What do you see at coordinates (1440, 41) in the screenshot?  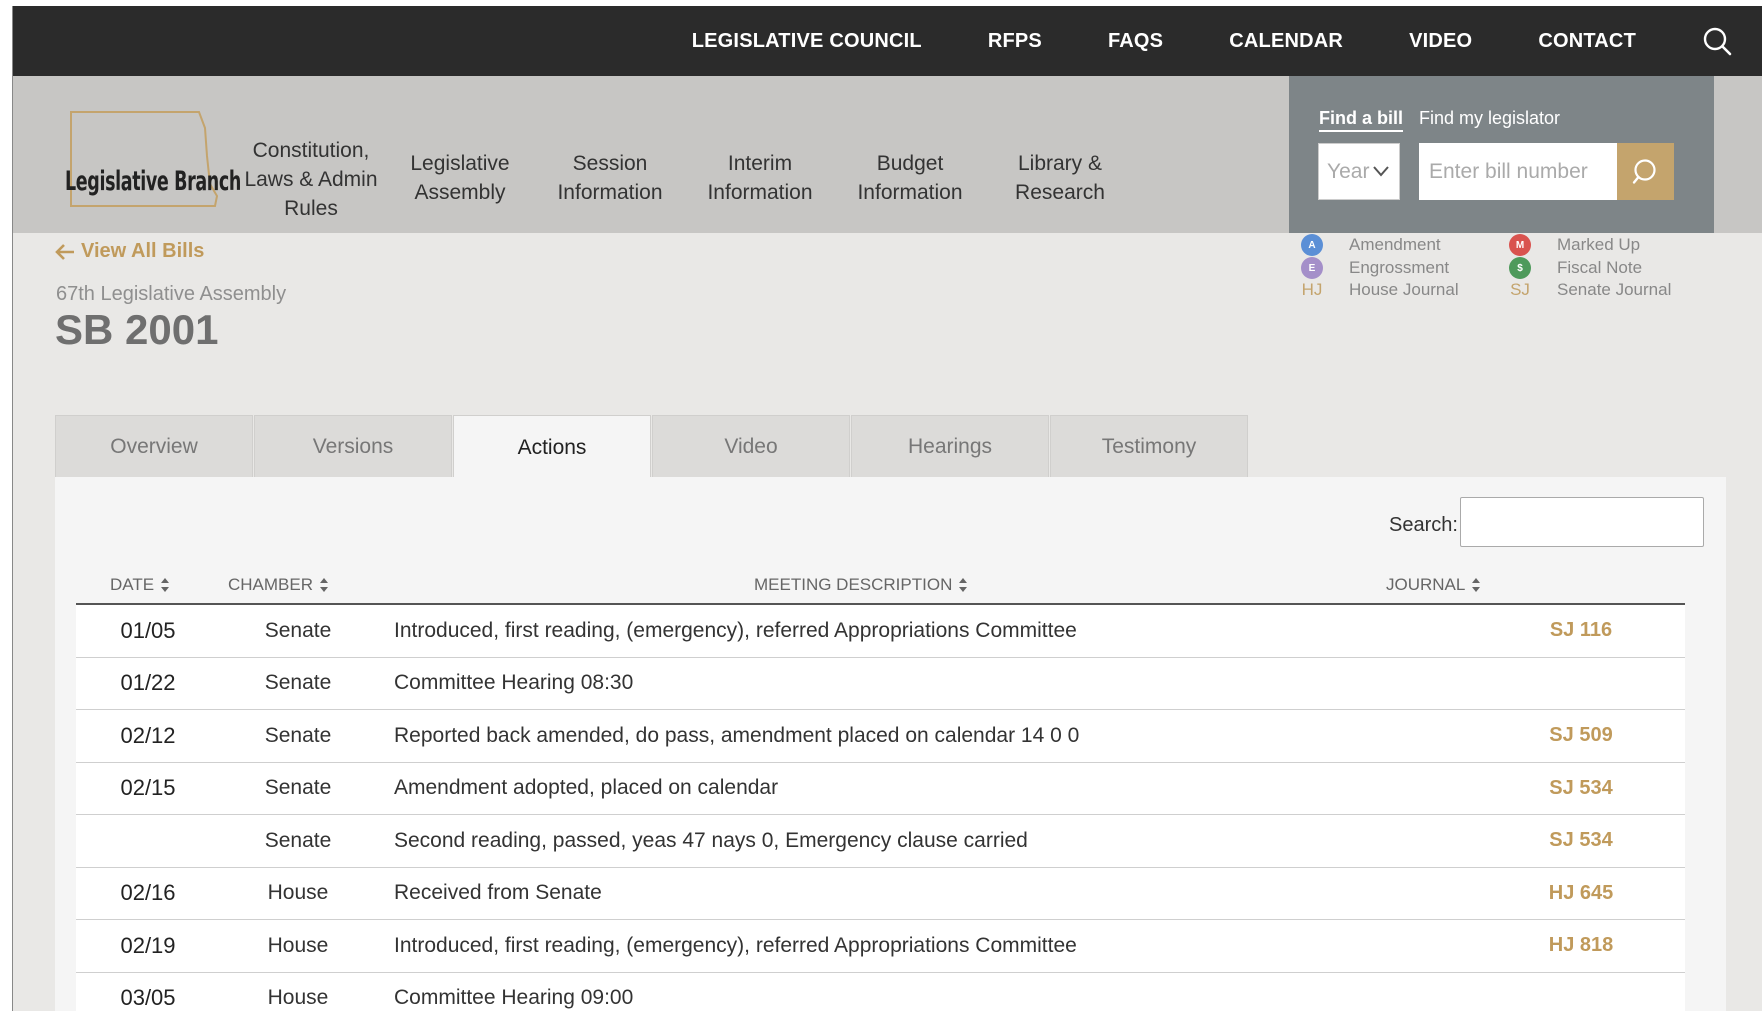 I see `topnav-video: VIDEO` at bounding box center [1440, 41].